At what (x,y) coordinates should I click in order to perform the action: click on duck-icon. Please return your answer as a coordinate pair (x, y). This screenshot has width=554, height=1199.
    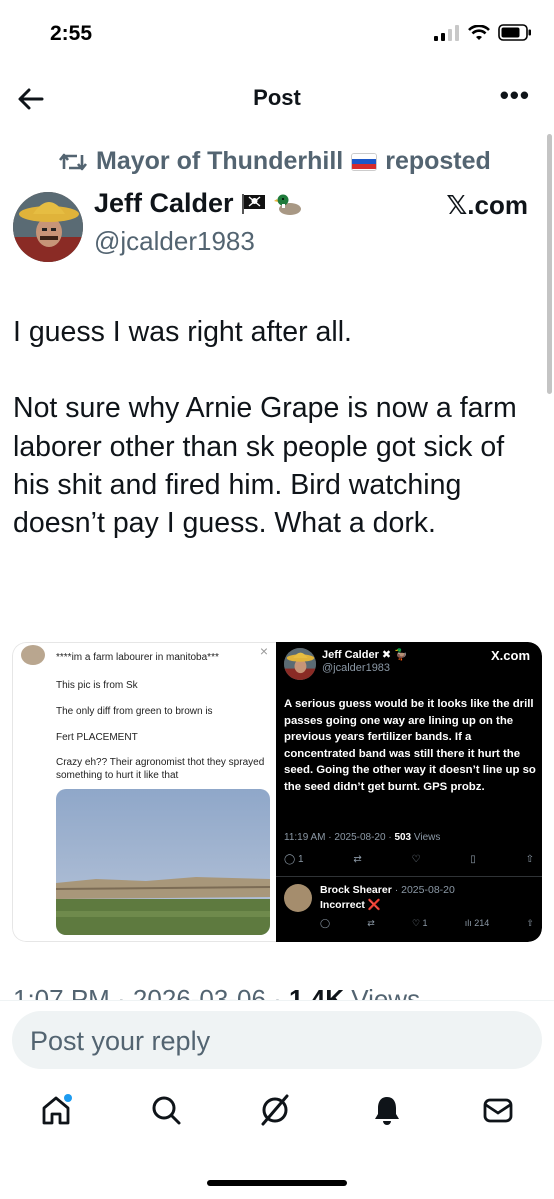
    Looking at the image, I should click on (287, 204).